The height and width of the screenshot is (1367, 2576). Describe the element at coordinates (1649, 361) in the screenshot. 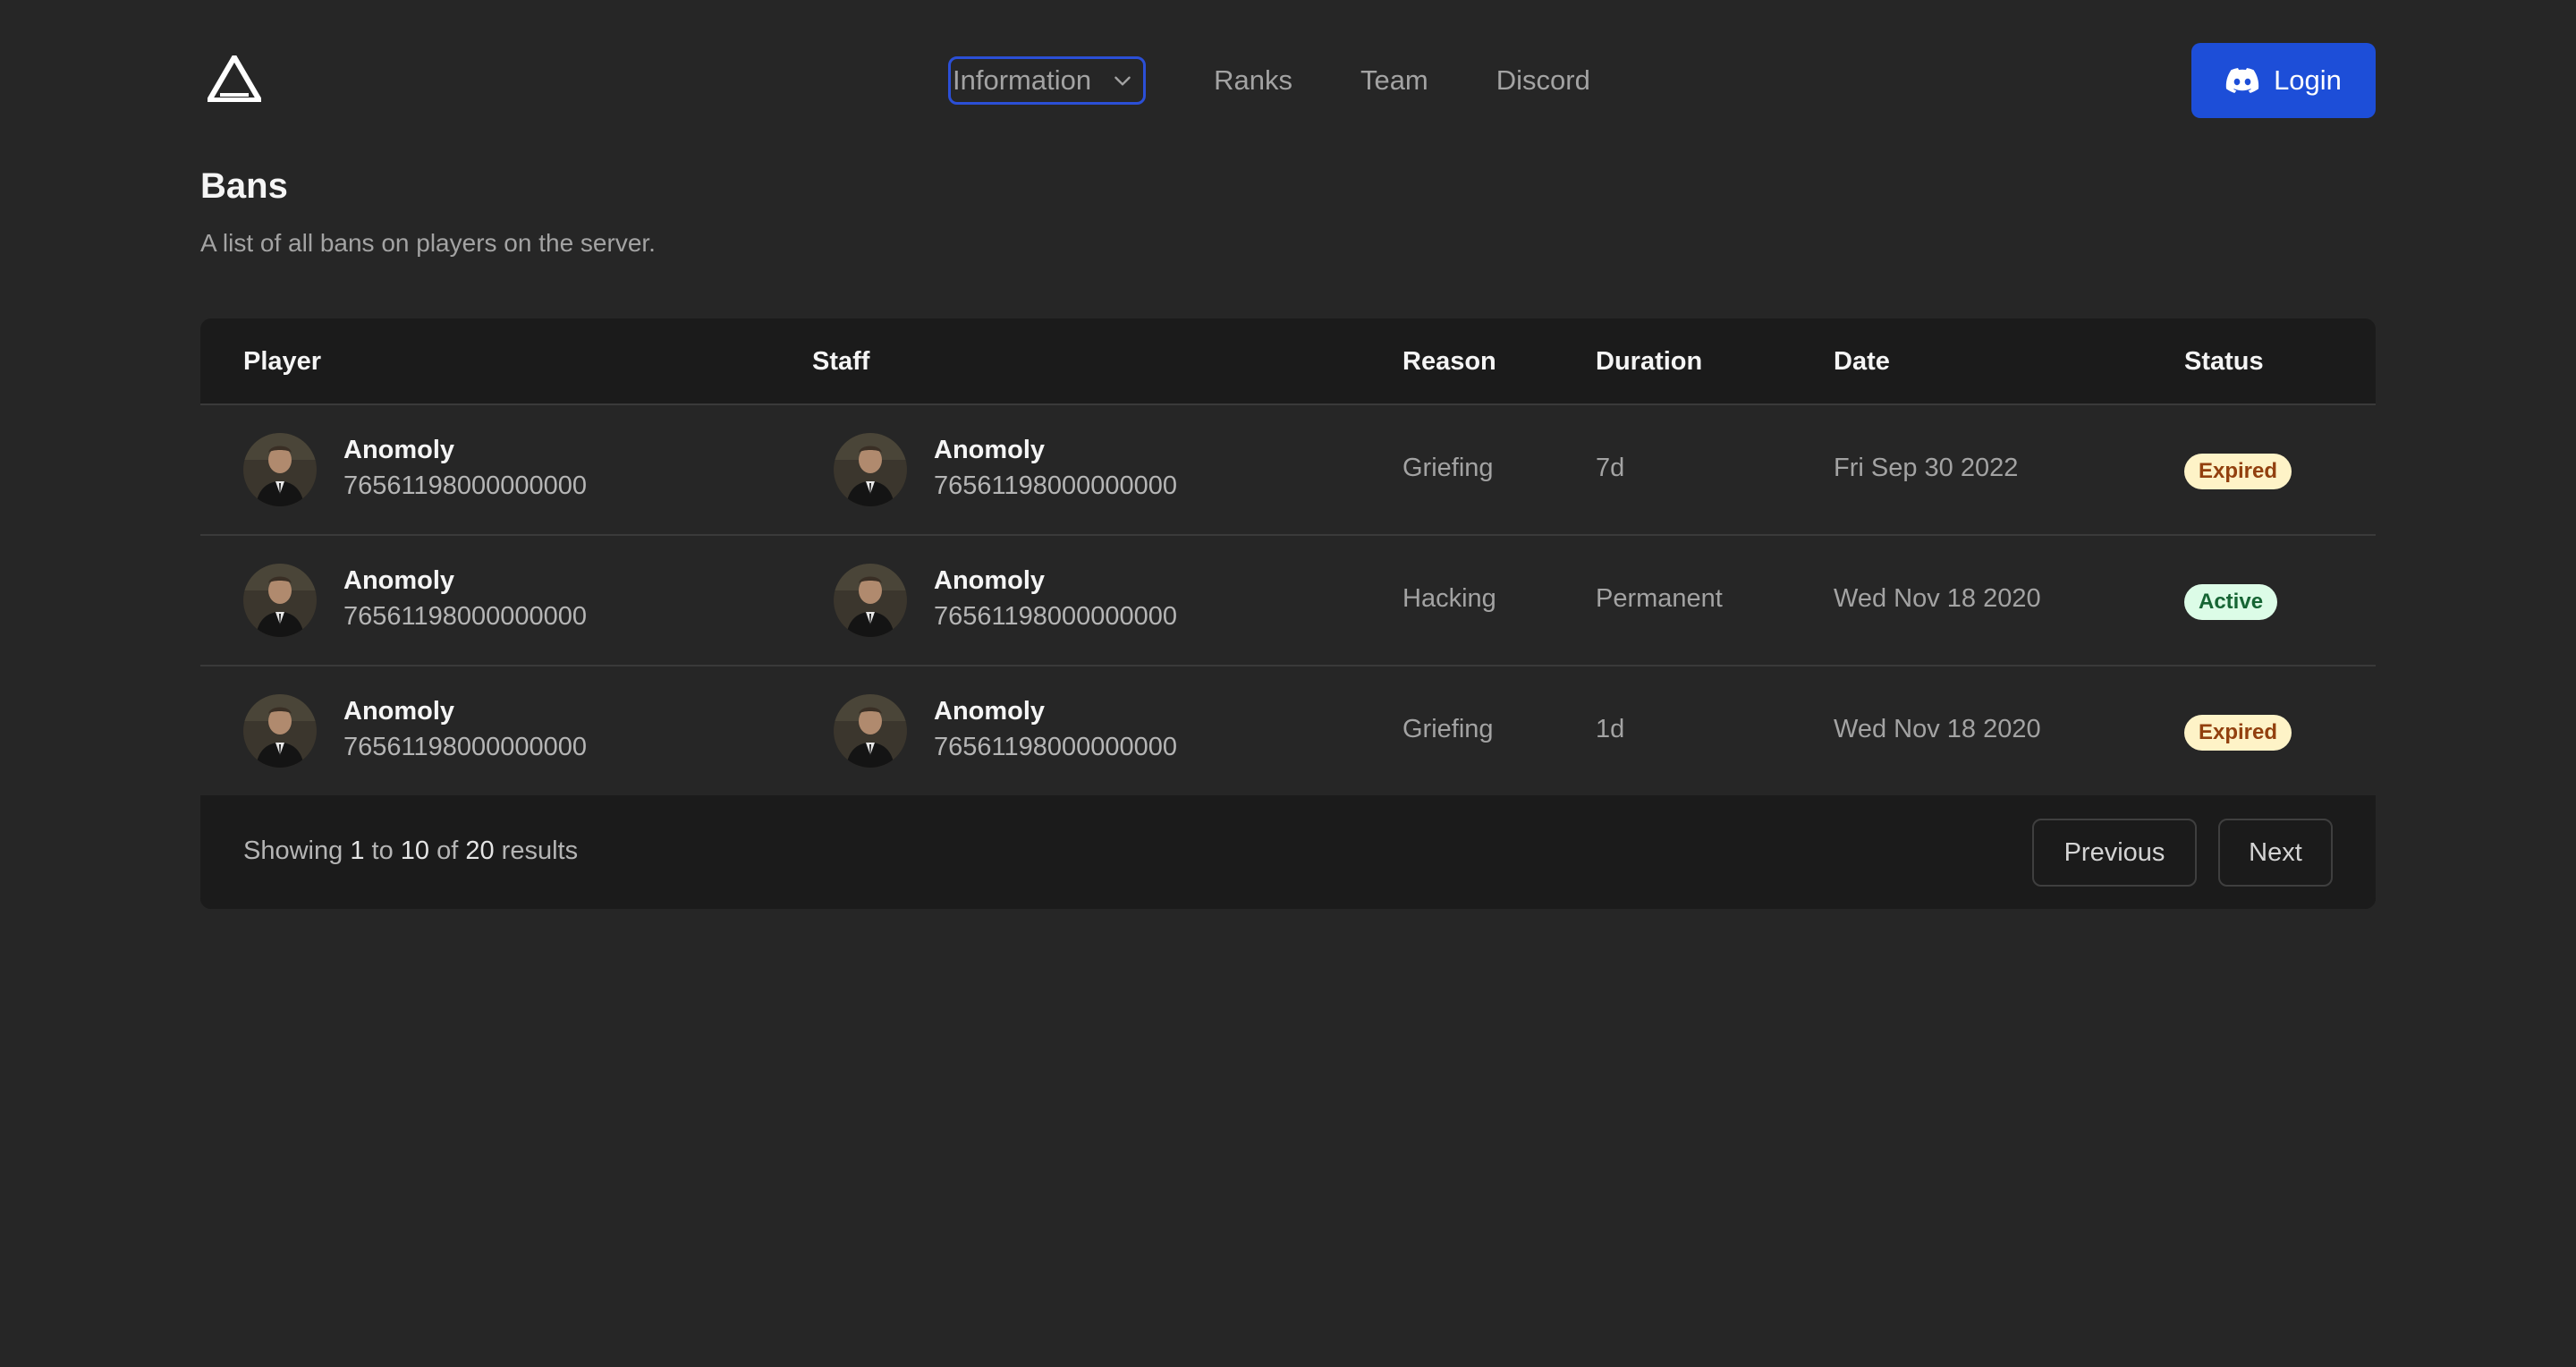

I see `header-duration: Duration` at that location.